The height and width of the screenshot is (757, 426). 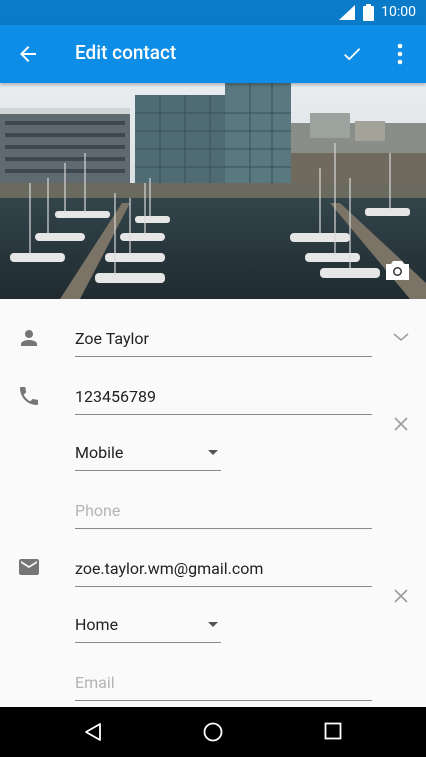 I want to click on email-type-value: Home, so click(x=97, y=624).